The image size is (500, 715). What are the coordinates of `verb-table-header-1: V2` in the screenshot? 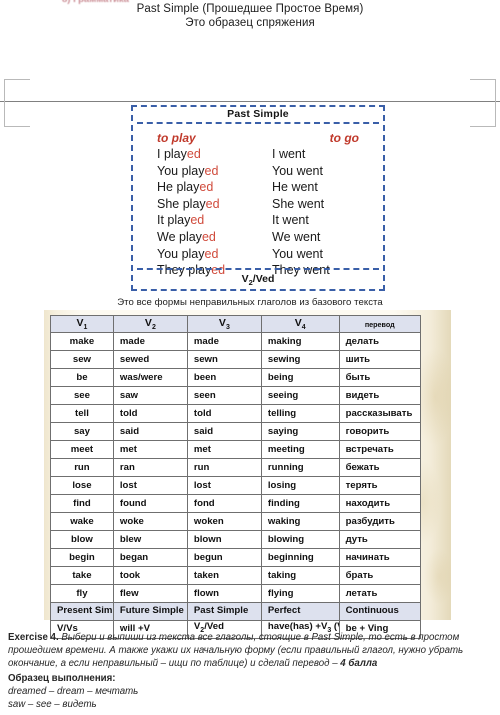 It's located at (150, 324).